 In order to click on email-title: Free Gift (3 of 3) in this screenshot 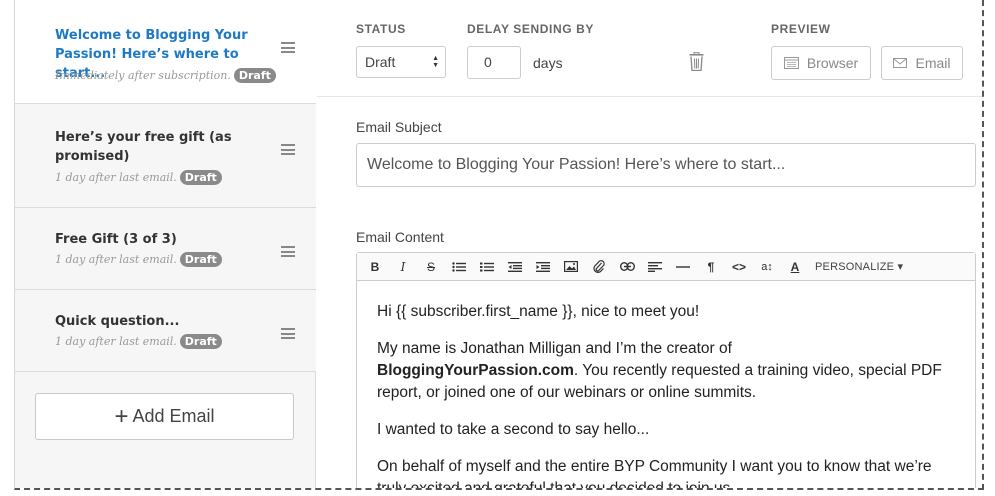, I will do `click(116, 239)`.